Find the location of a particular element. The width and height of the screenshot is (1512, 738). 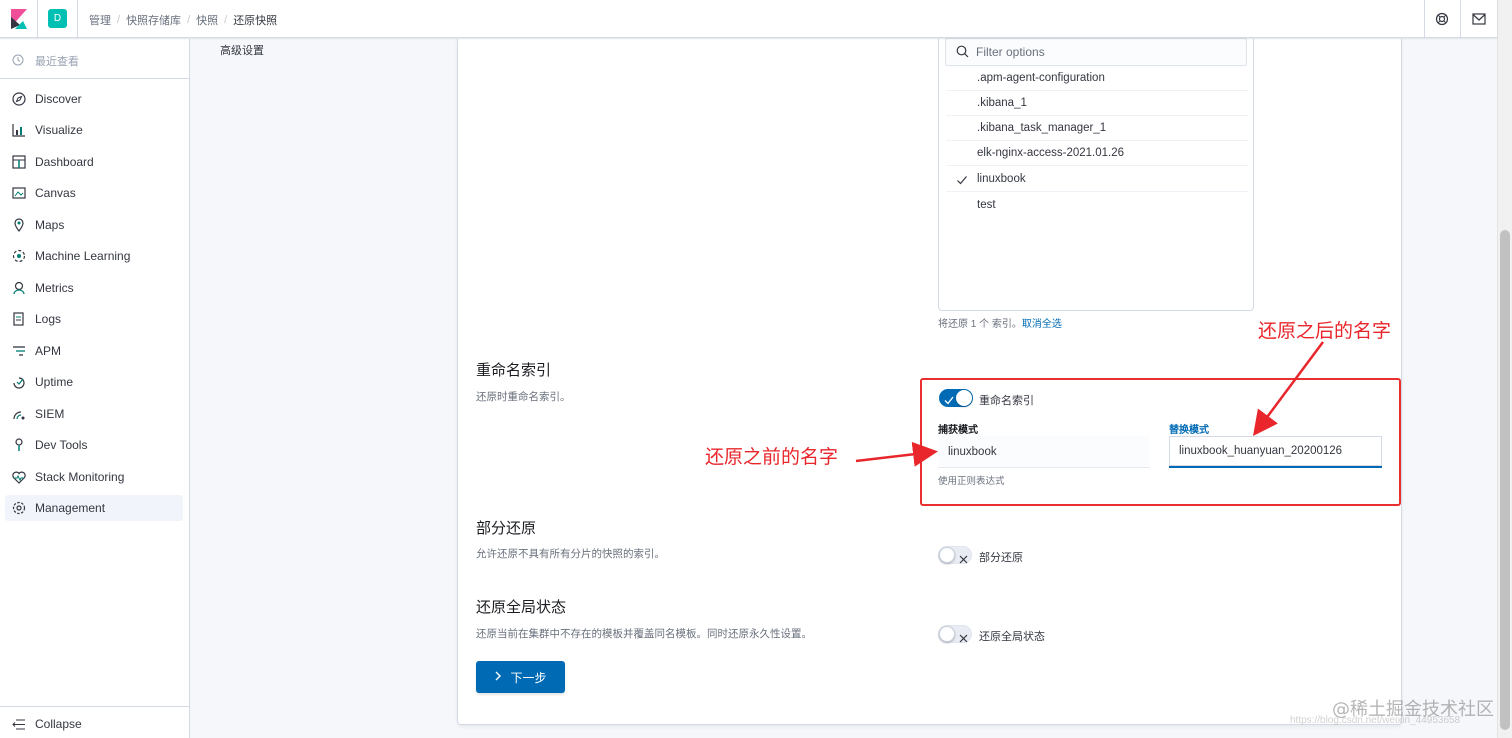

annotation-after-name: 还原之后的名字 is located at coordinates (1325, 331).